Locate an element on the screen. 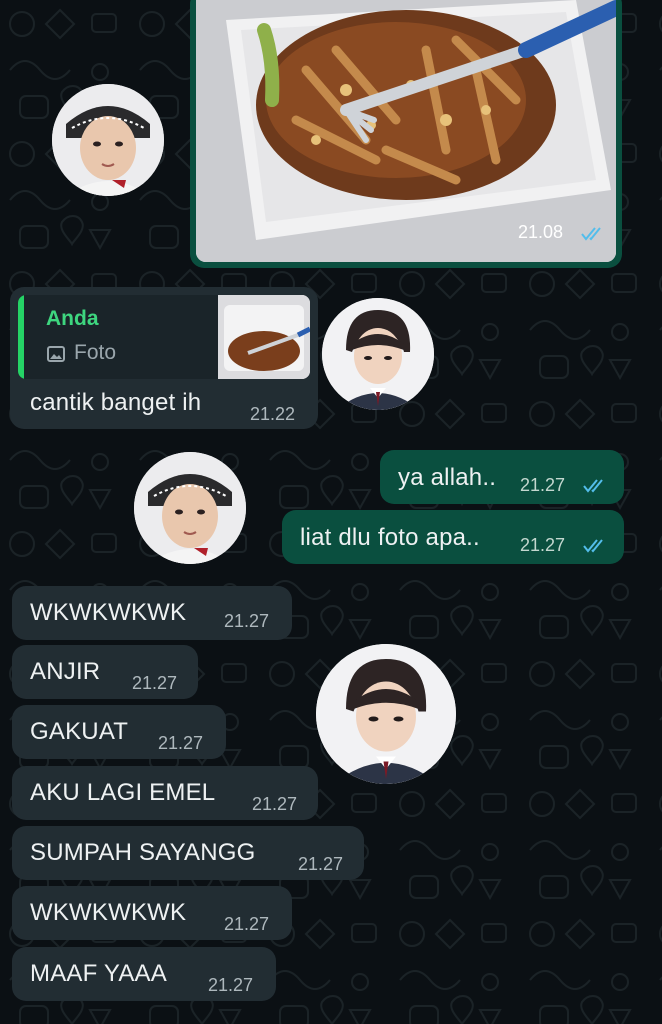 This screenshot has width=662, height=1024. quoted-author: Anda is located at coordinates (72, 318).